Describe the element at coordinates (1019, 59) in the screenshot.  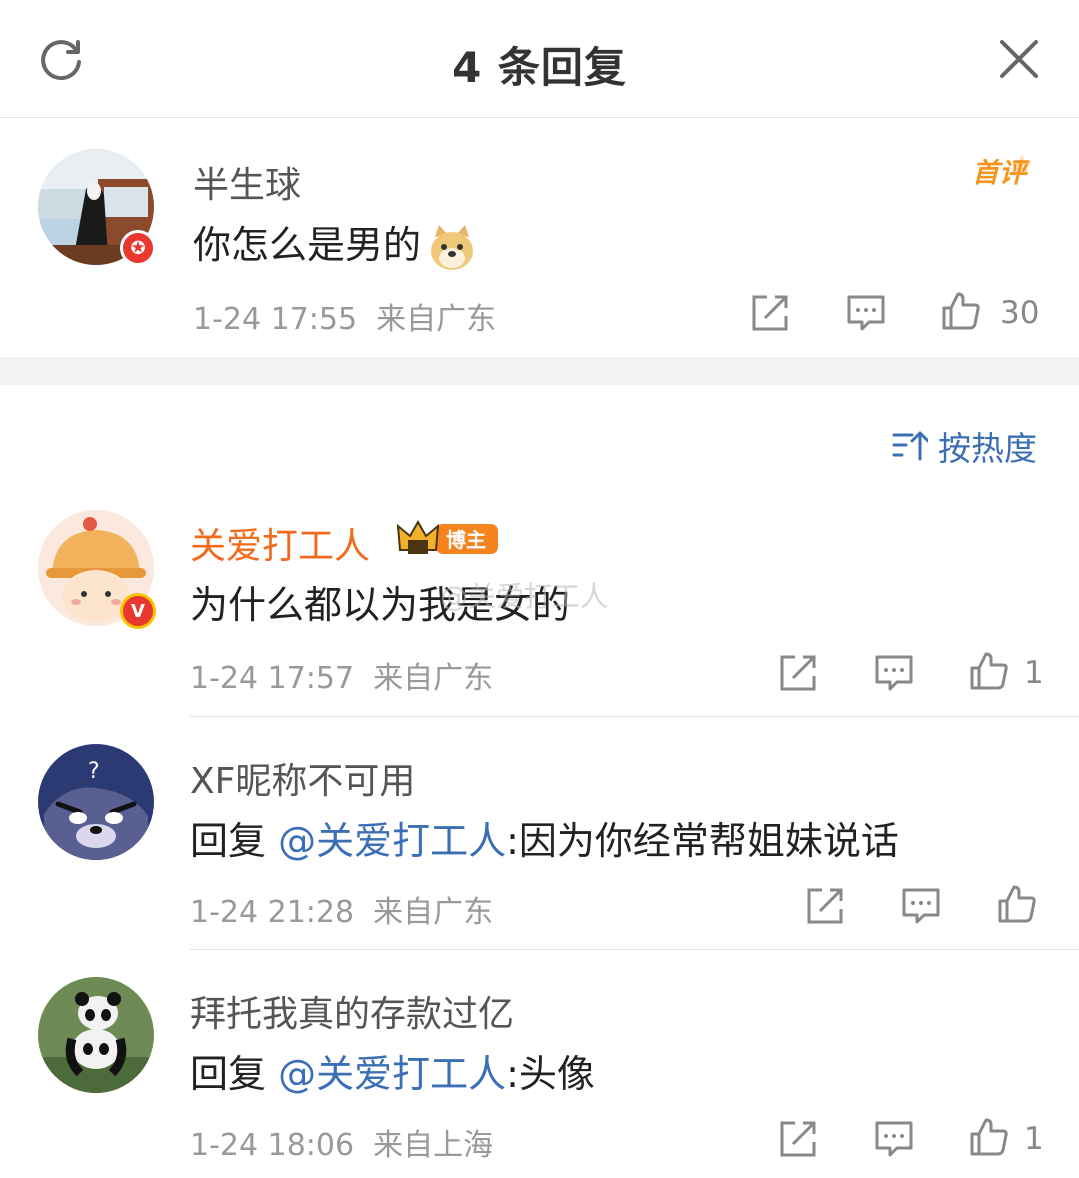
I see `close-icon` at that location.